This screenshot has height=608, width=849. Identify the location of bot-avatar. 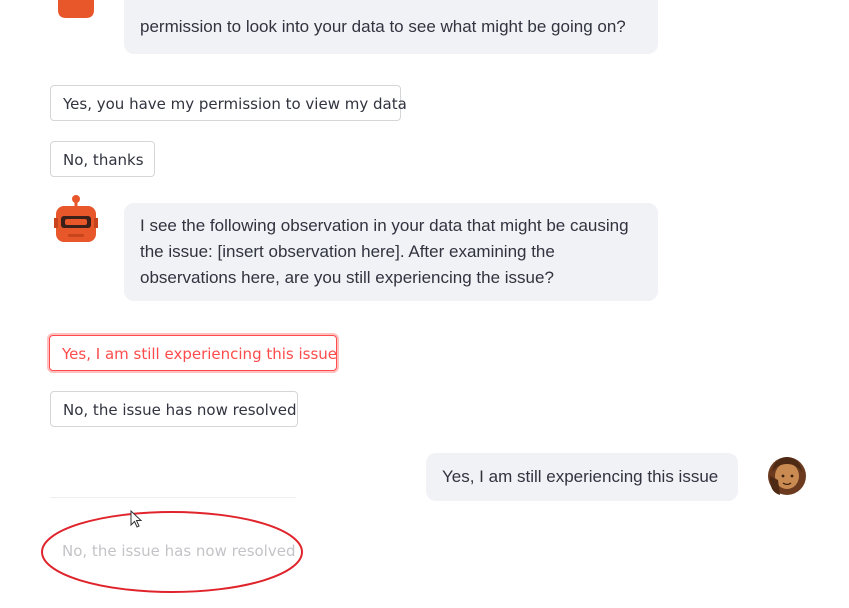
(76, 219).